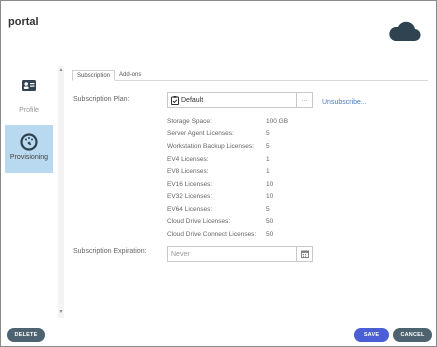 This screenshot has width=437, height=347. Describe the element at coordinates (130, 75) in the screenshot. I see `tab-add-ons: Add-ons` at that location.